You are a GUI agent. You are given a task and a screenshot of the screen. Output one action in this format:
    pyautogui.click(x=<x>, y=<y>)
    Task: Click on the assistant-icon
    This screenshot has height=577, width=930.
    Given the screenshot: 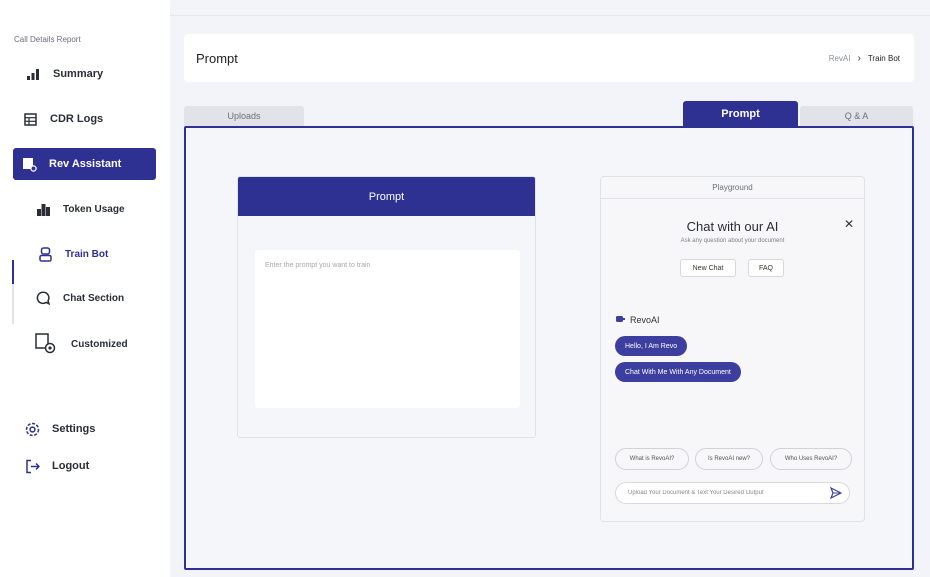 What is the action you would take?
    pyautogui.click(x=29, y=164)
    